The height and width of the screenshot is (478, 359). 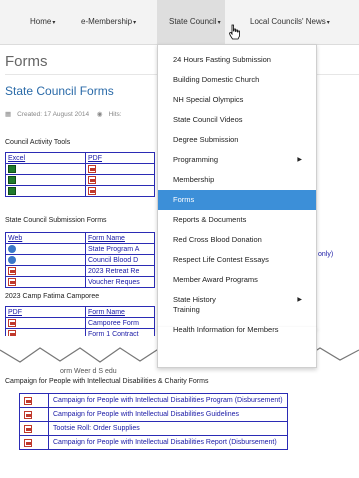 I want to click on campaign-link: Tootsie Roll: Order Supplies, so click(x=168, y=428).